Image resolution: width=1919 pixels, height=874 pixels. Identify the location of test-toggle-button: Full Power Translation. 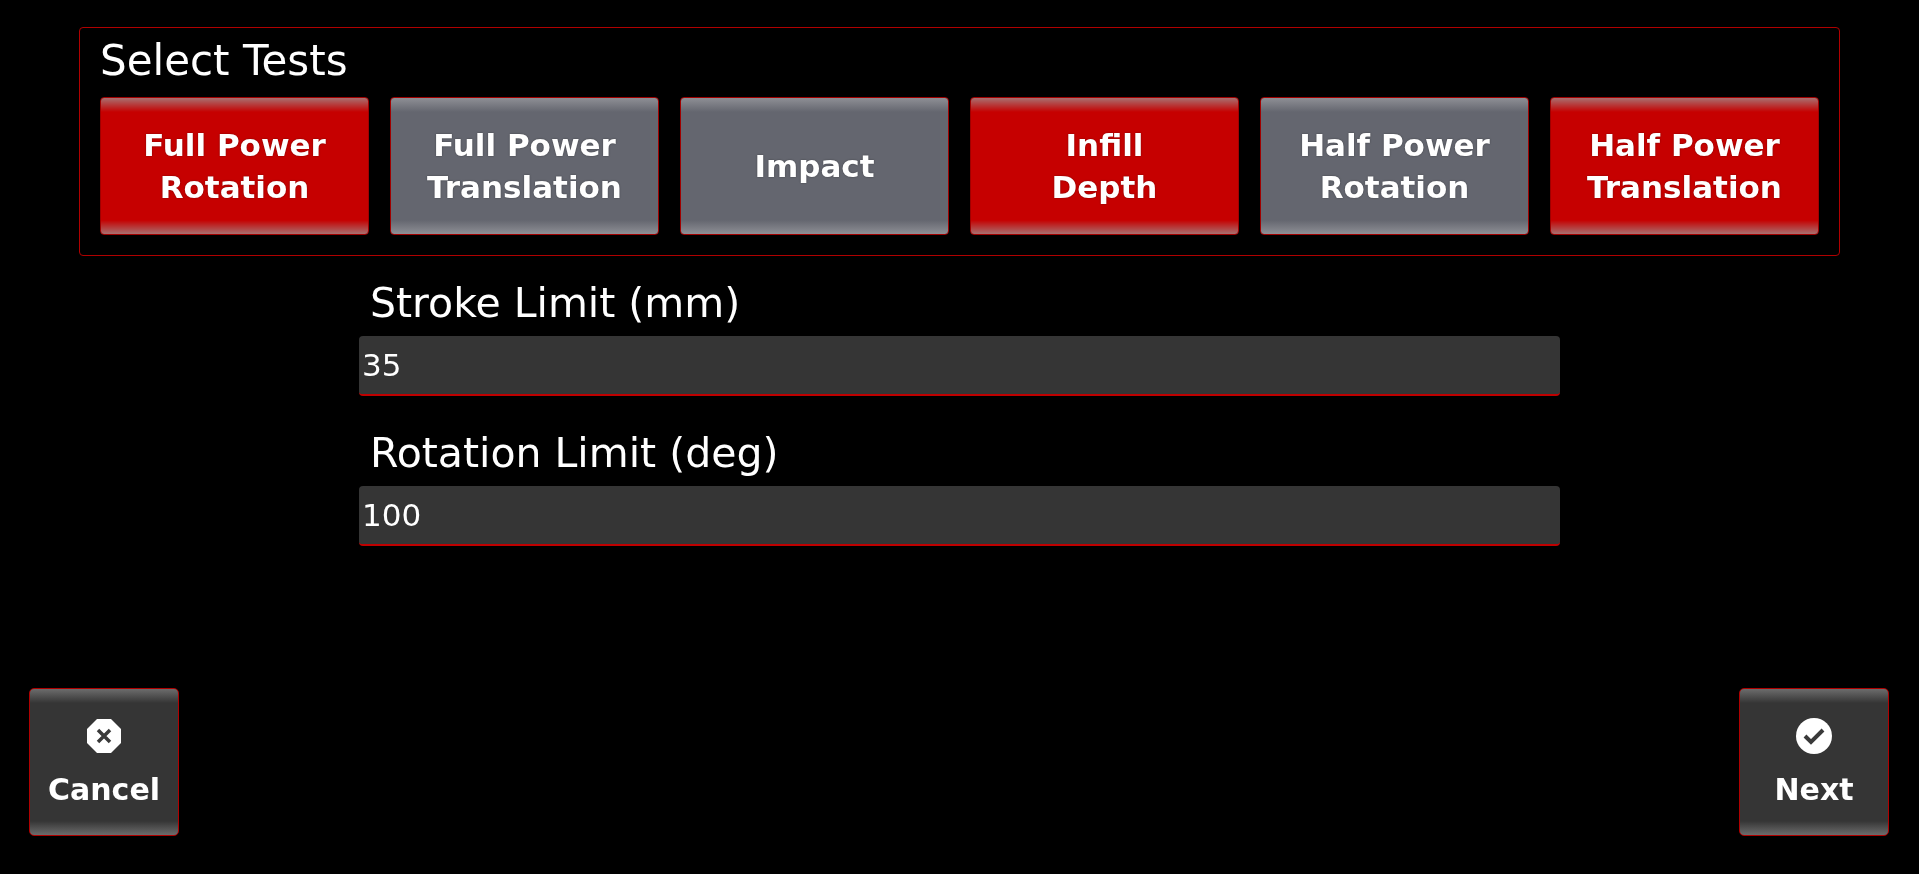
(524, 166).